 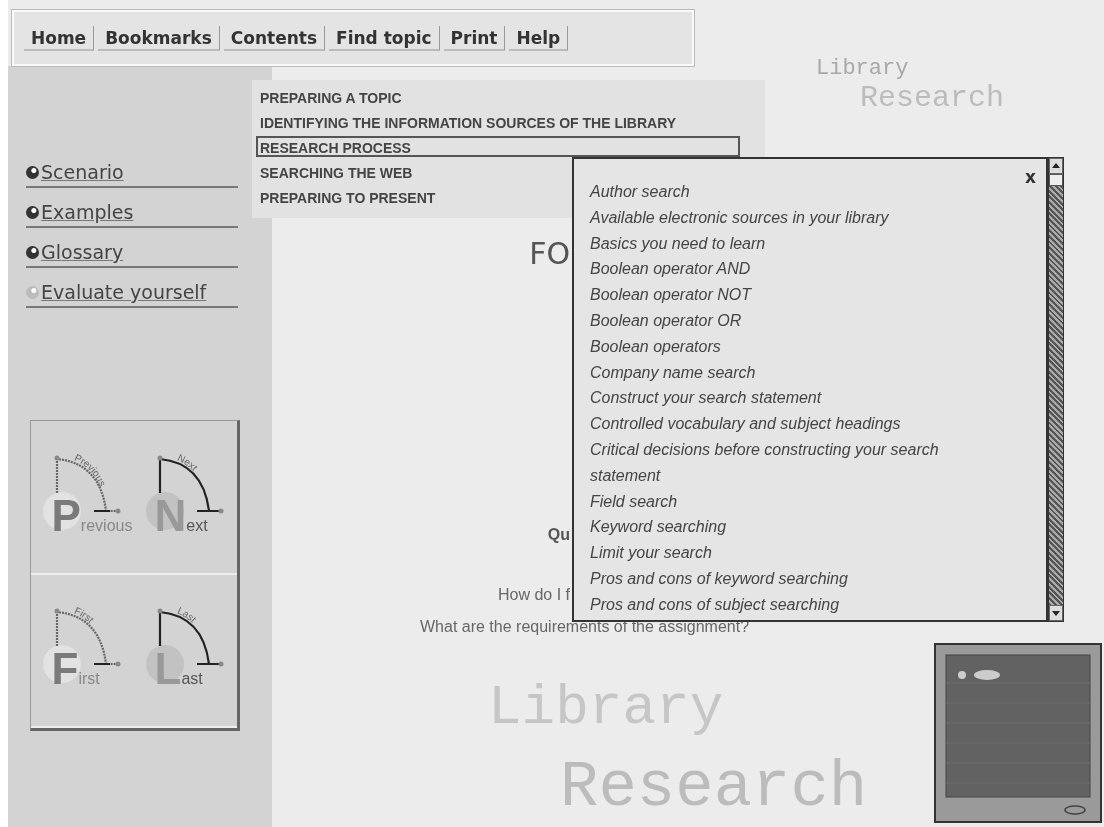 What do you see at coordinates (790, 424) in the screenshot?
I see `topic-link: Controlled vocabulary and subject headings` at bounding box center [790, 424].